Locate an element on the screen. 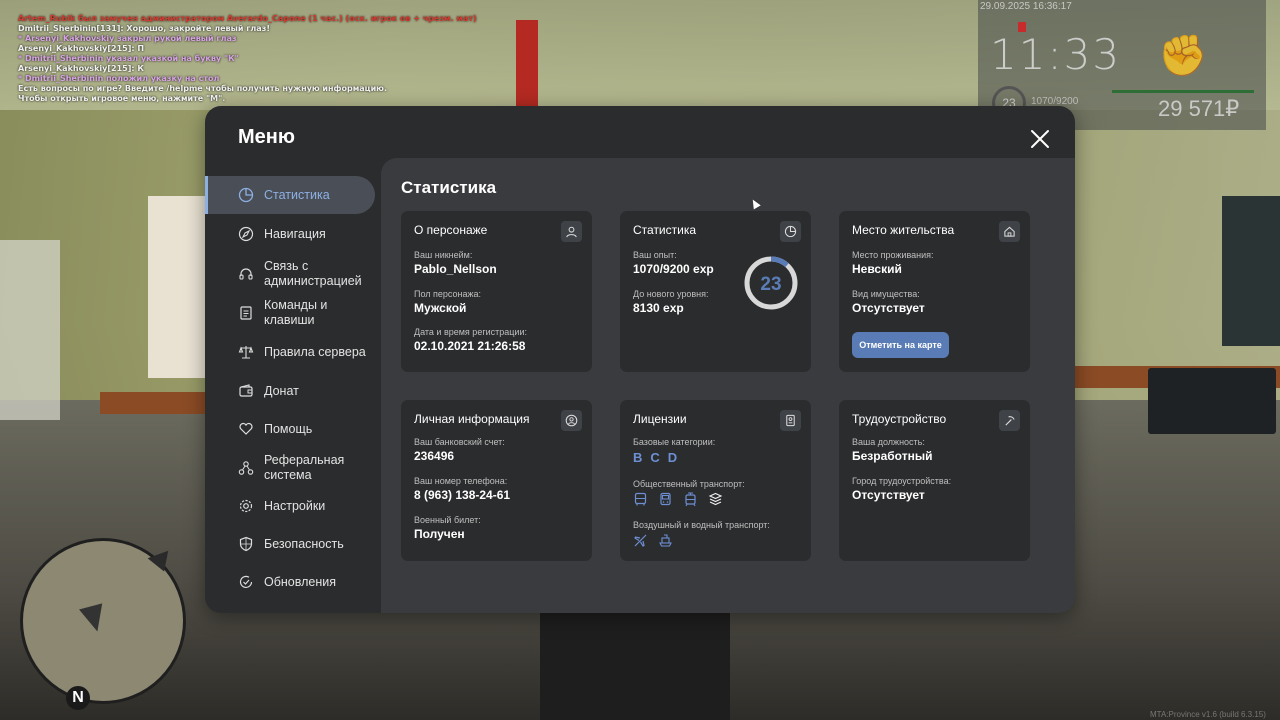 The image size is (1280, 720). chat-line: Чтобы открыть игровое меню, нажмите "M". is located at coordinates (122, 98).